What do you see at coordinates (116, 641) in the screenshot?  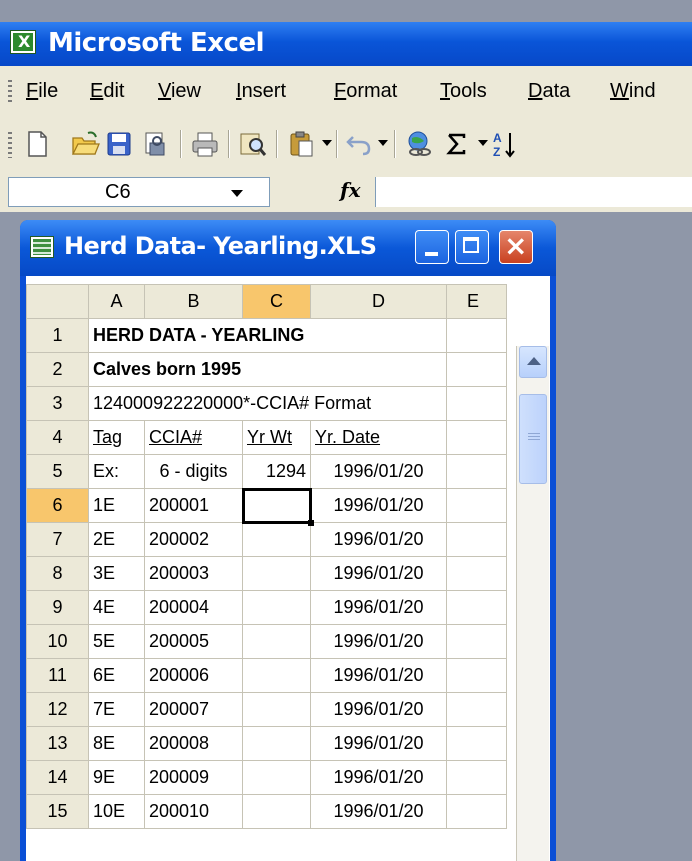 I see `cell-a10: 5E` at bounding box center [116, 641].